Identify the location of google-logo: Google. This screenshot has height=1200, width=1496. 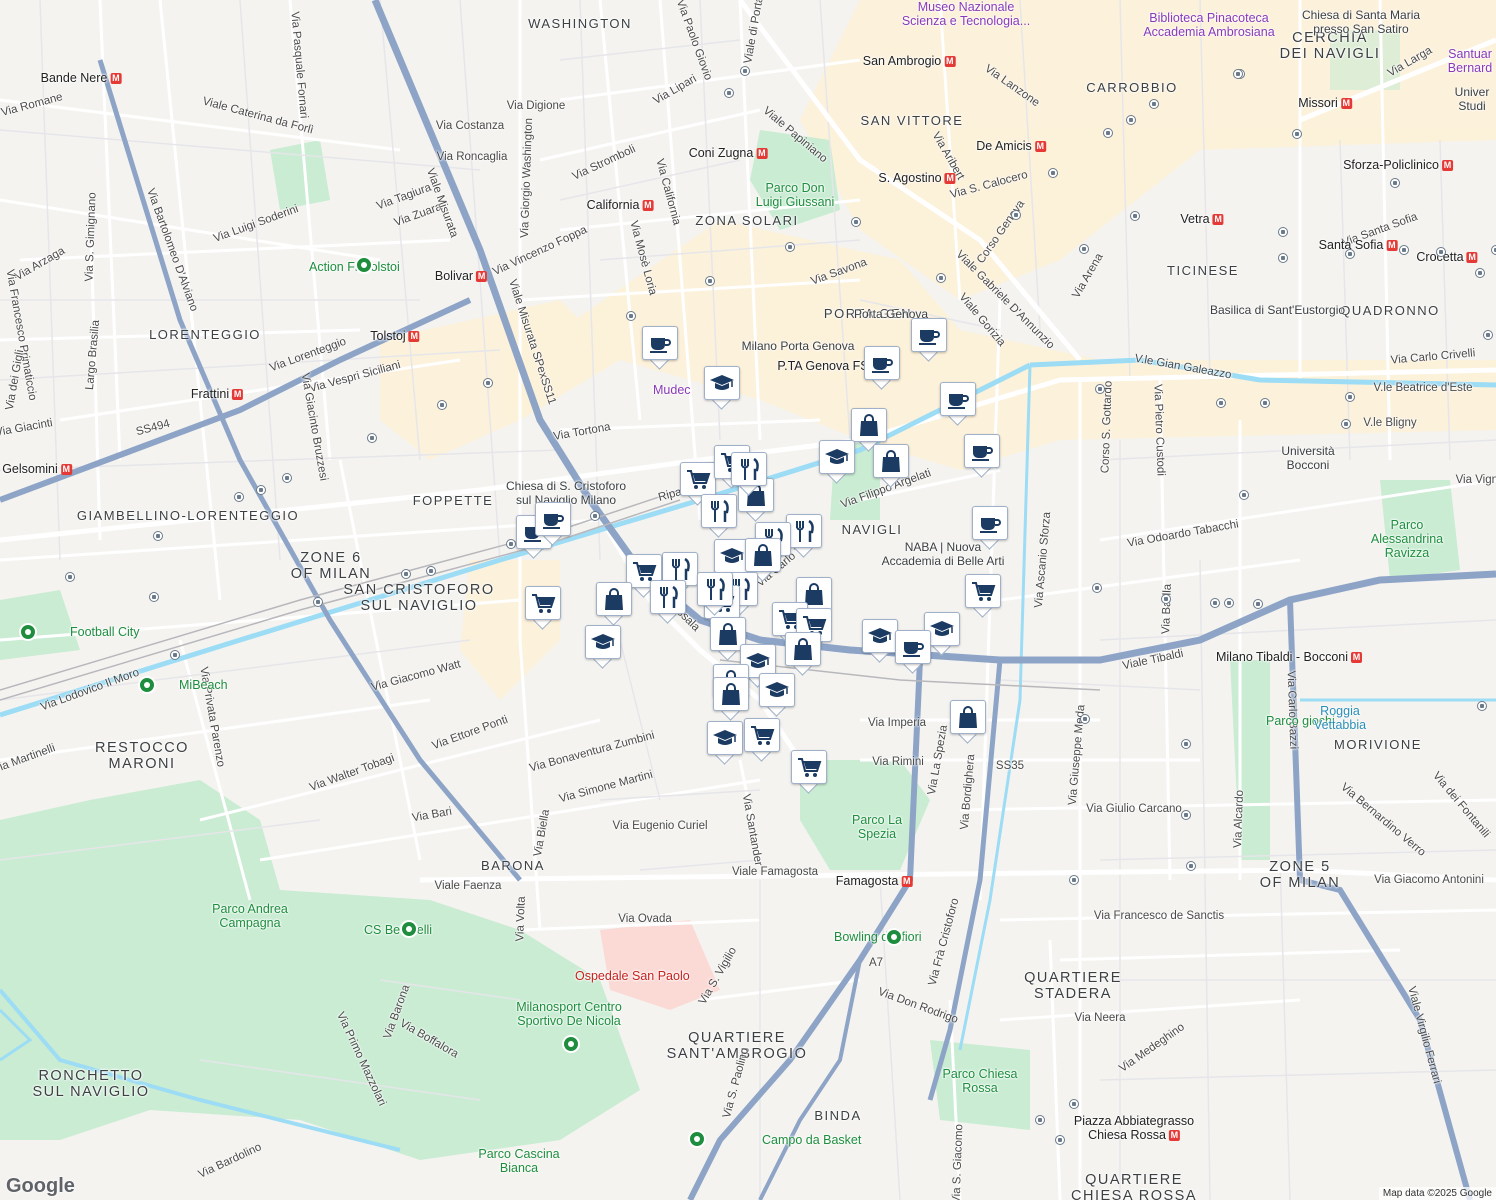
(40, 1186).